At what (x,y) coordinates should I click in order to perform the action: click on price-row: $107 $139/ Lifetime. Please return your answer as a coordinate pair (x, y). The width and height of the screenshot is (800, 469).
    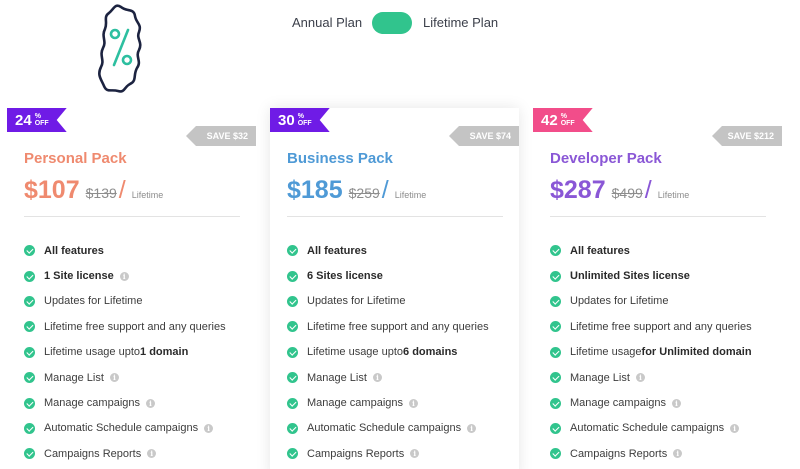
    Looking at the image, I should click on (93, 191).